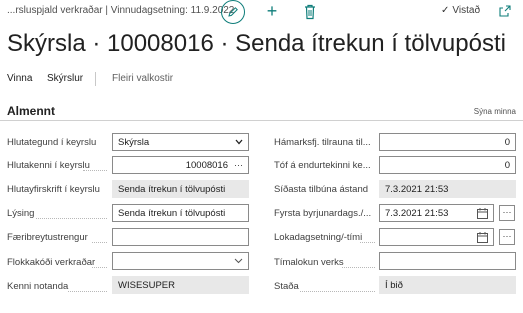 The height and width of the screenshot is (313, 523). I want to click on ending-datetime-more-button: ···, so click(507, 237).